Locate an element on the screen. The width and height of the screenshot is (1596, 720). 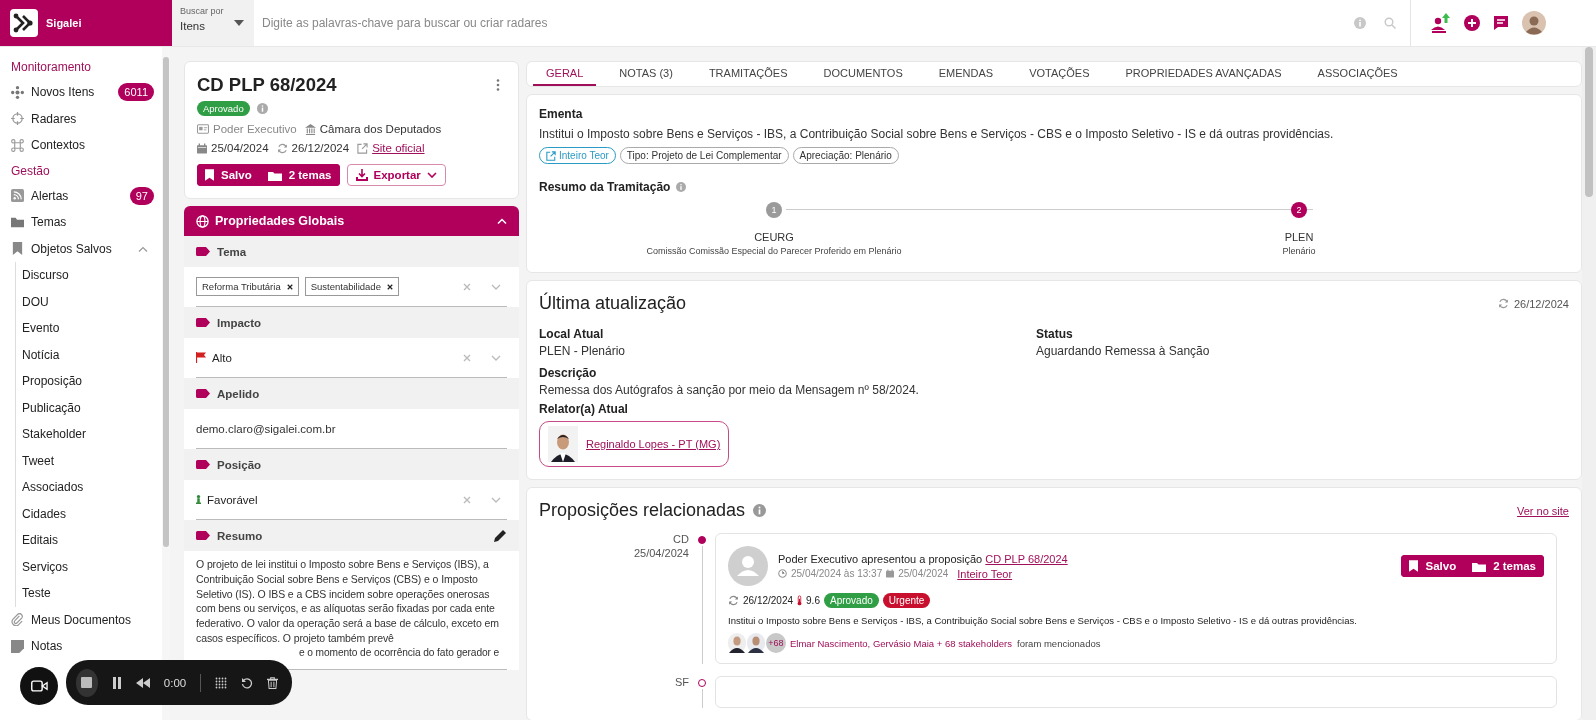
trash-icon is located at coordinates (272, 682).